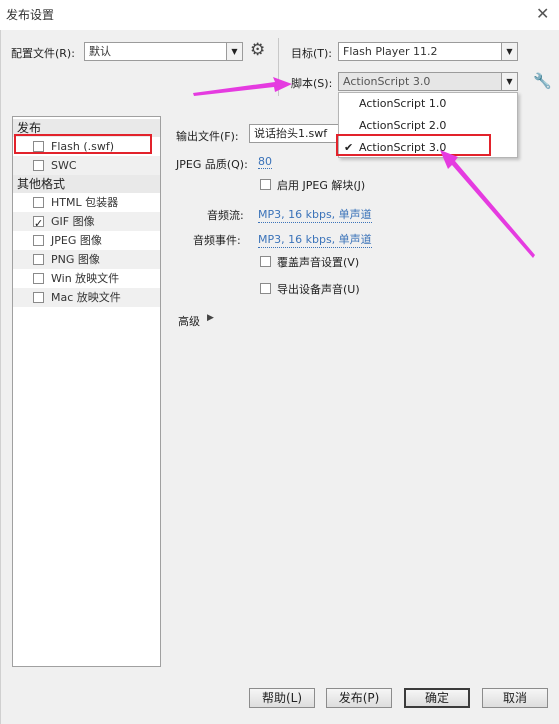 The width and height of the screenshot is (559, 724). What do you see at coordinates (359, 698) in the screenshot?
I see `publish-button: 发布(P)` at bounding box center [359, 698].